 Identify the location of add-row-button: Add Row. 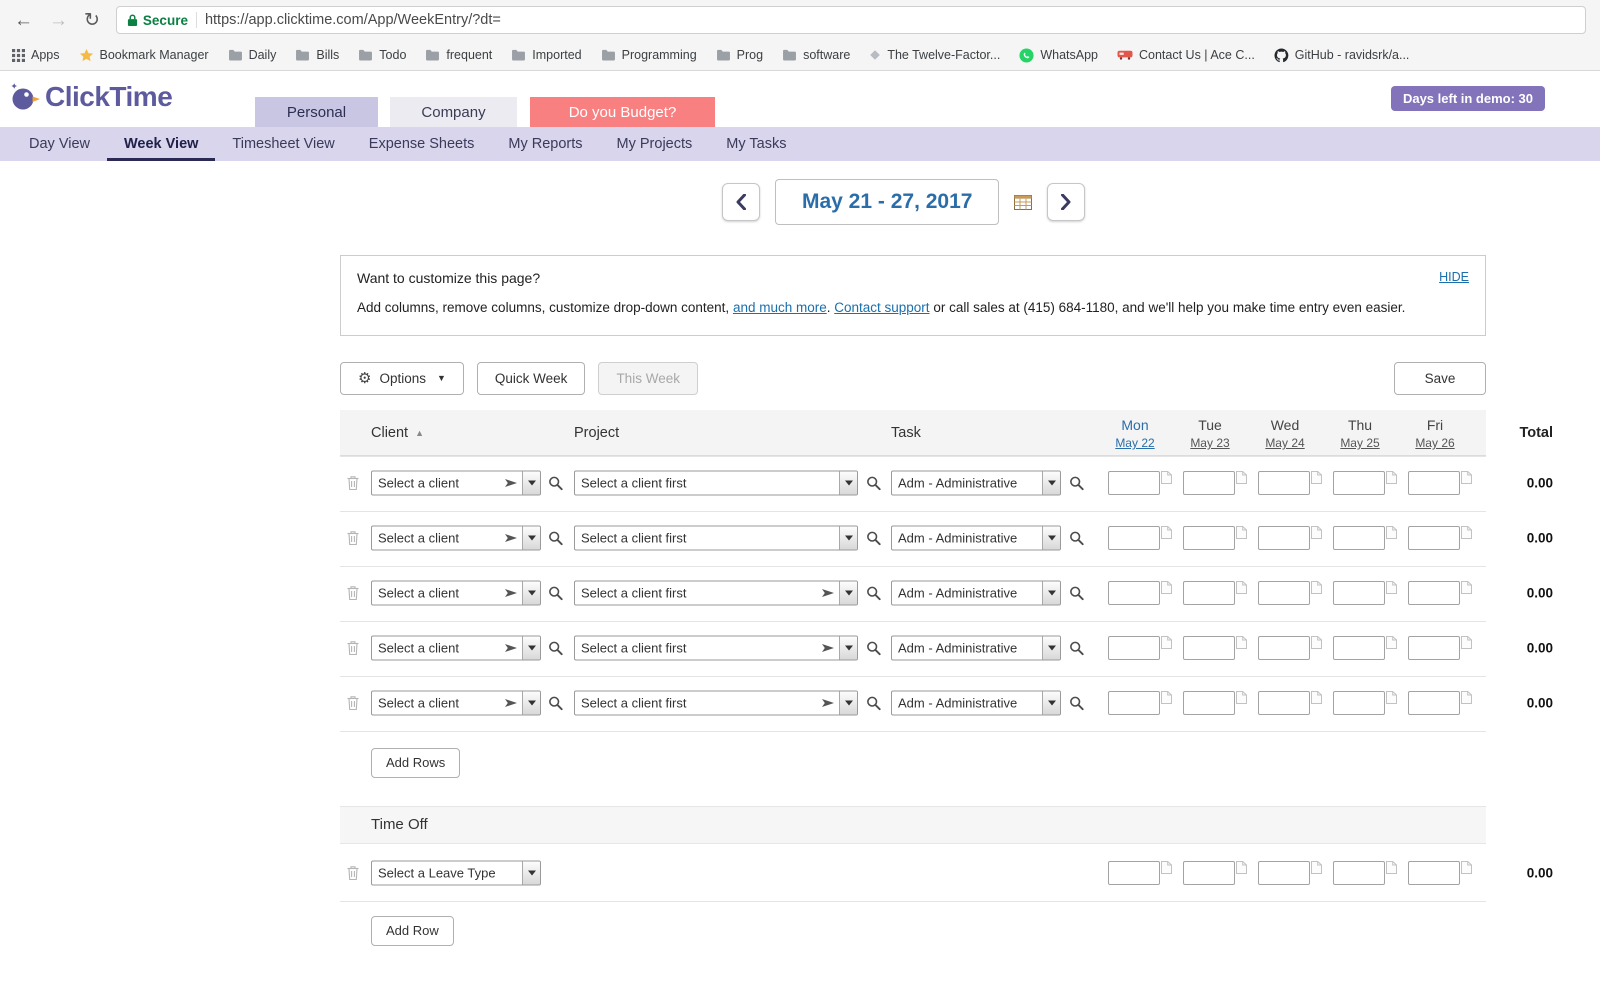
(412, 930).